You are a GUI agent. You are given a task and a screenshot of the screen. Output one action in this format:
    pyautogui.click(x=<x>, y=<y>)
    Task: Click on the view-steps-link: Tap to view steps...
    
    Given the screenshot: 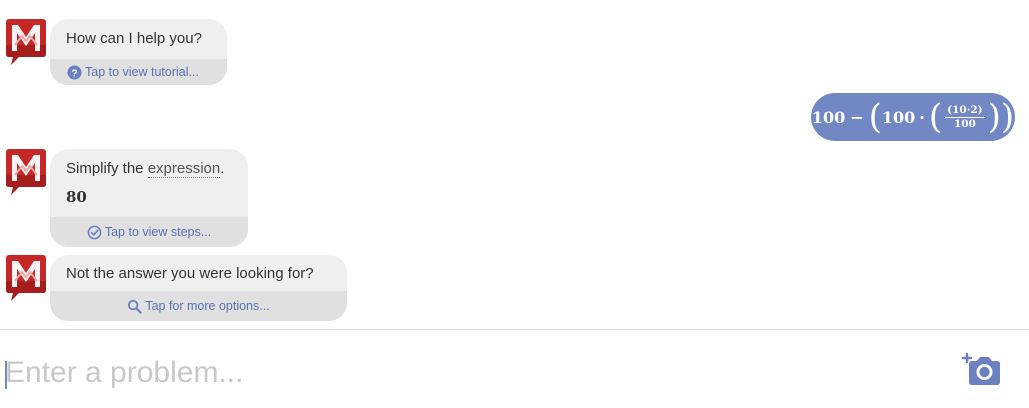 What is the action you would take?
    pyautogui.click(x=149, y=232)
    